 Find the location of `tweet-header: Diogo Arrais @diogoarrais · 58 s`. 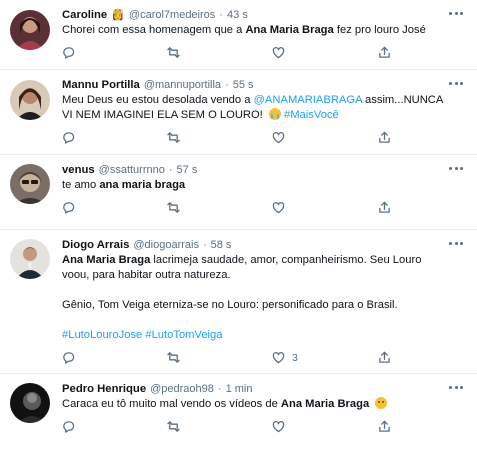

tweet-header: Diogo Arrais @diogoarrais · 58 s is located at coordinates (262, 245).